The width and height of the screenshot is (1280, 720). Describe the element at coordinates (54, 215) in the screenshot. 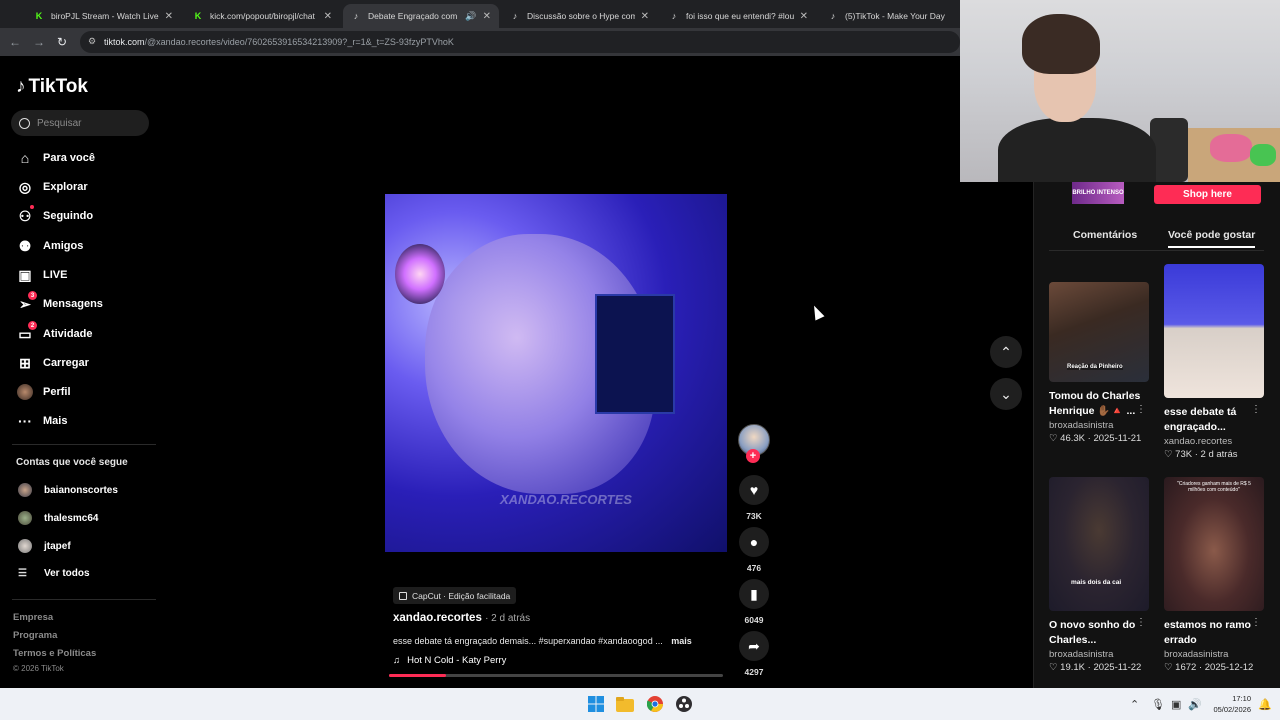

I see `nav-item-seguindo: ⚇ Seguindo` at that location.